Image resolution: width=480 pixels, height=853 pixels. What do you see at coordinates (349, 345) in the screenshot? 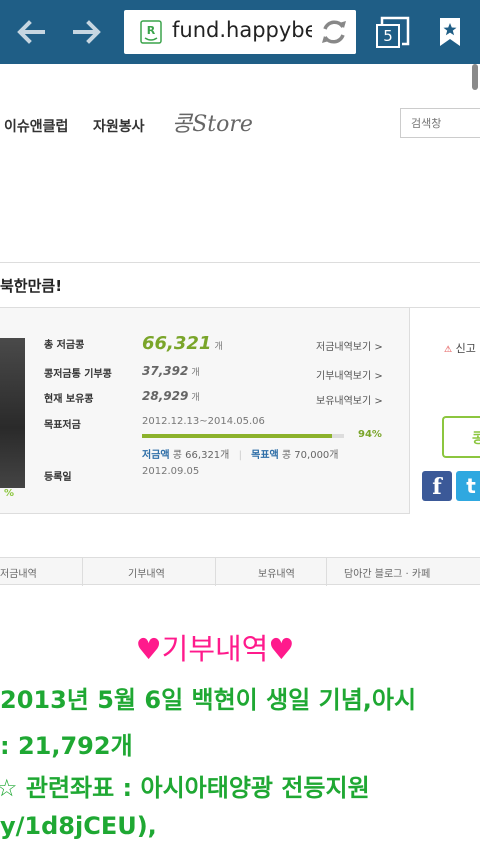
I see `link-savings-history: 저금내역보기 >` at bounding box center [349, 345].